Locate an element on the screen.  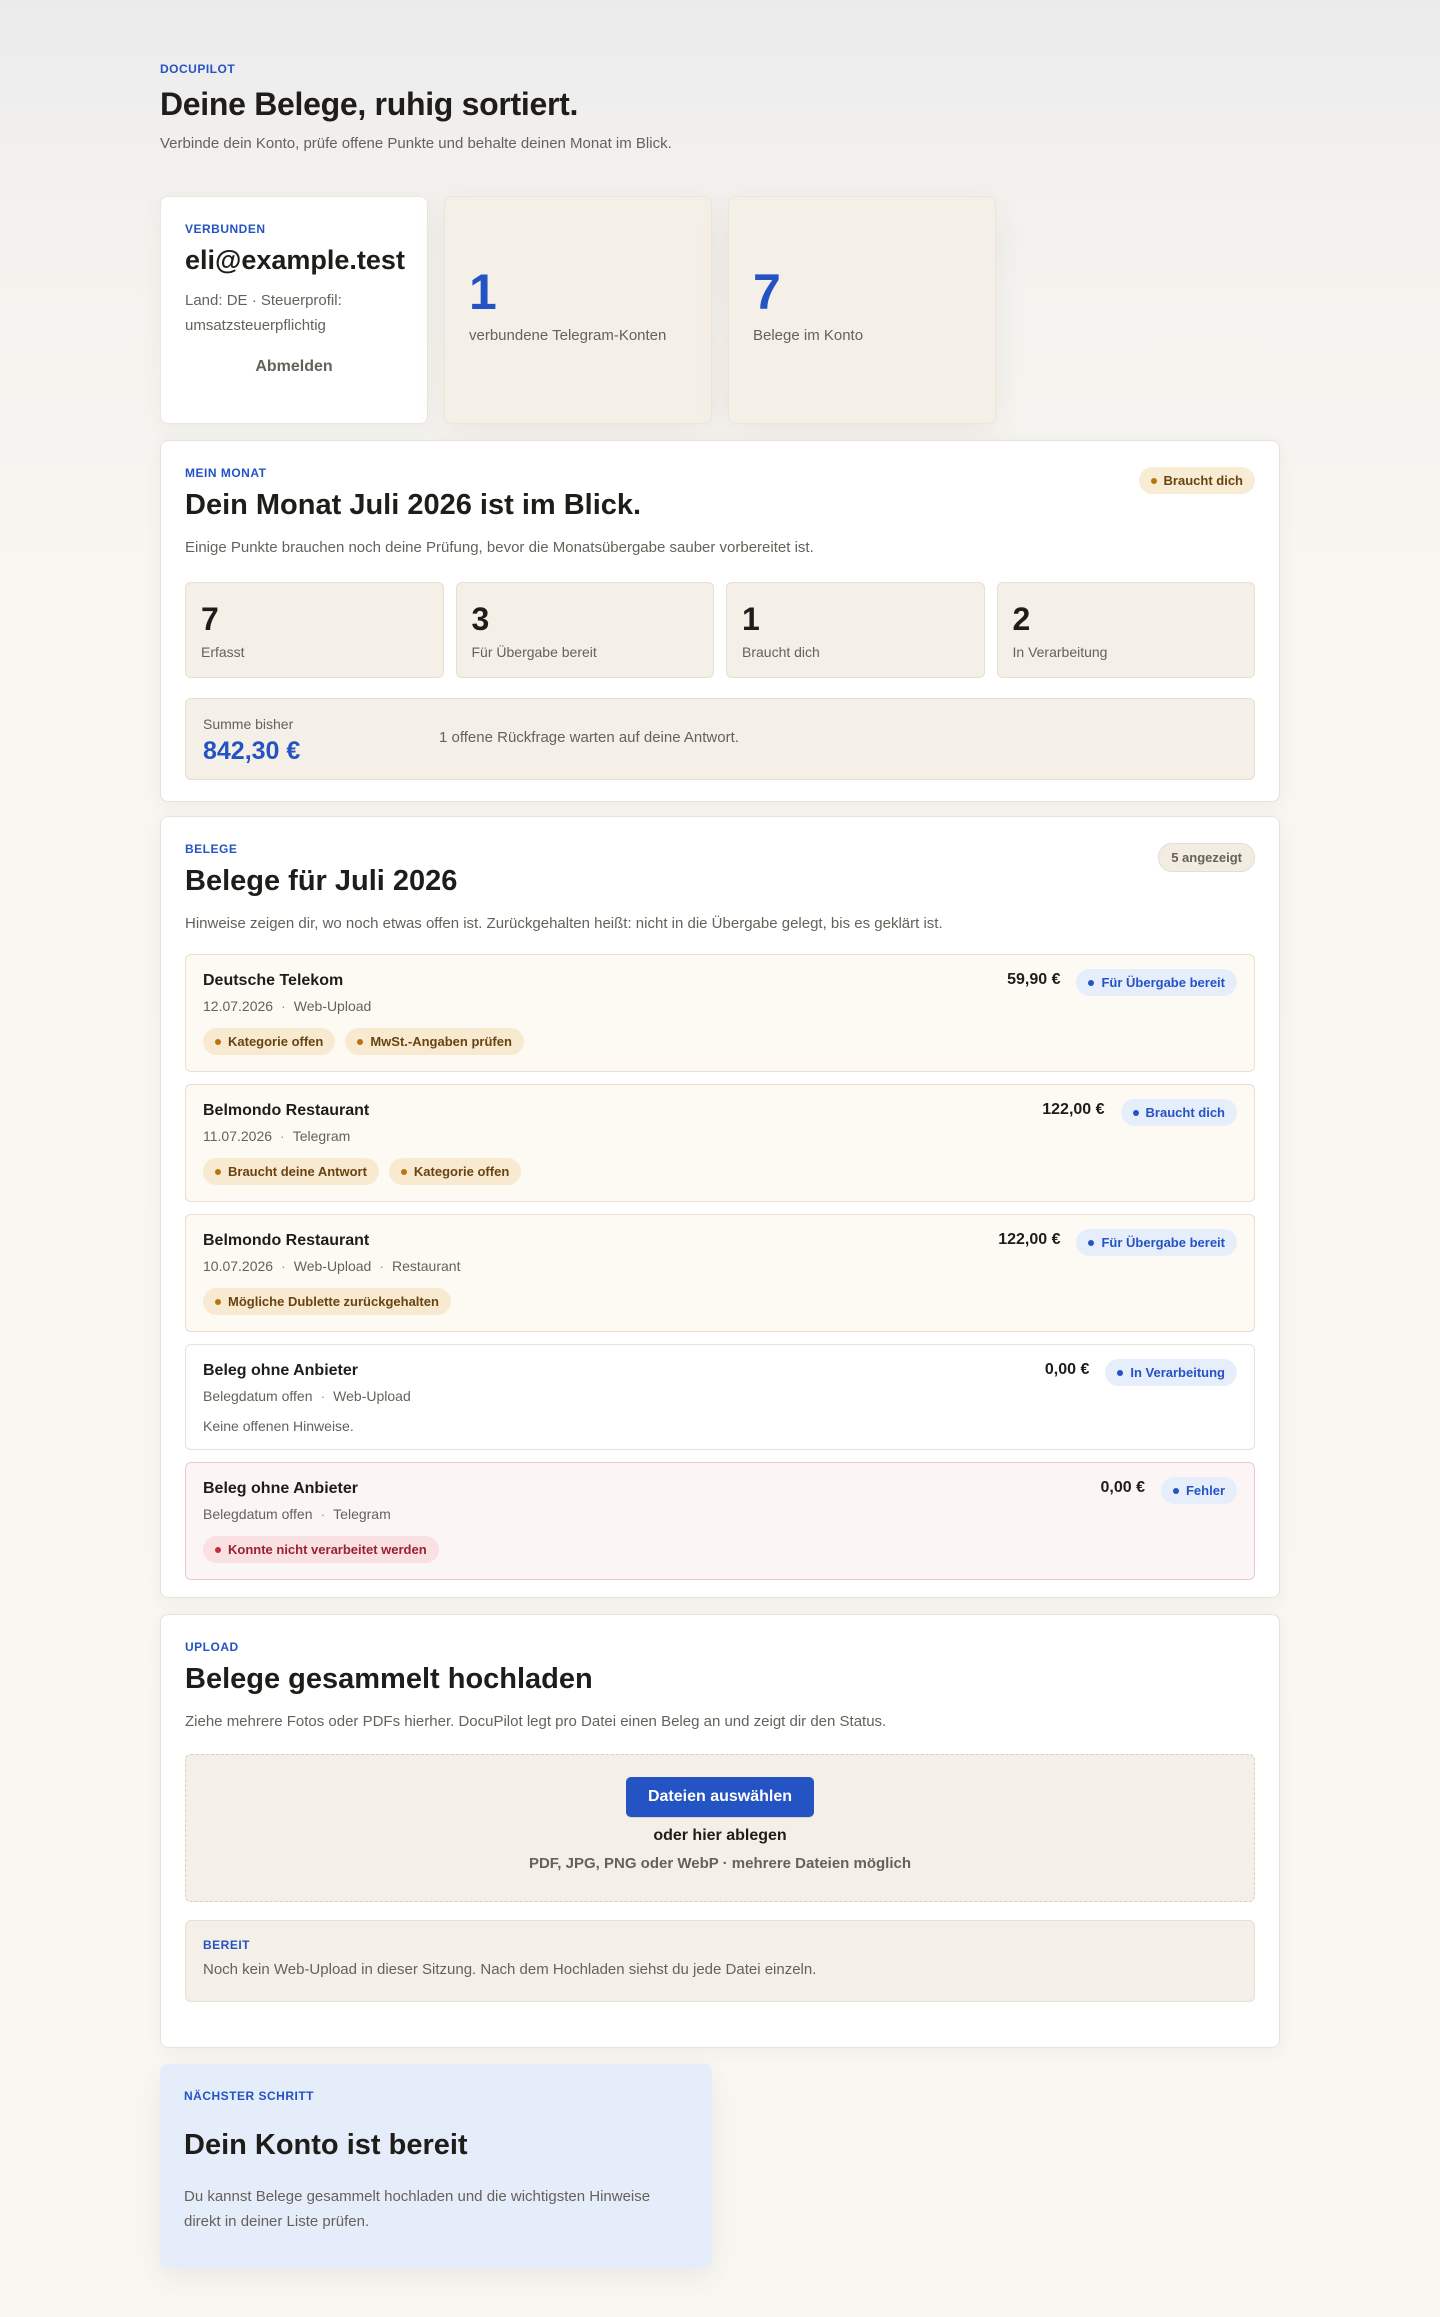
receipt-tags: Mögliche Dublette zurückgehalten is located at coordinates (720, 1301).